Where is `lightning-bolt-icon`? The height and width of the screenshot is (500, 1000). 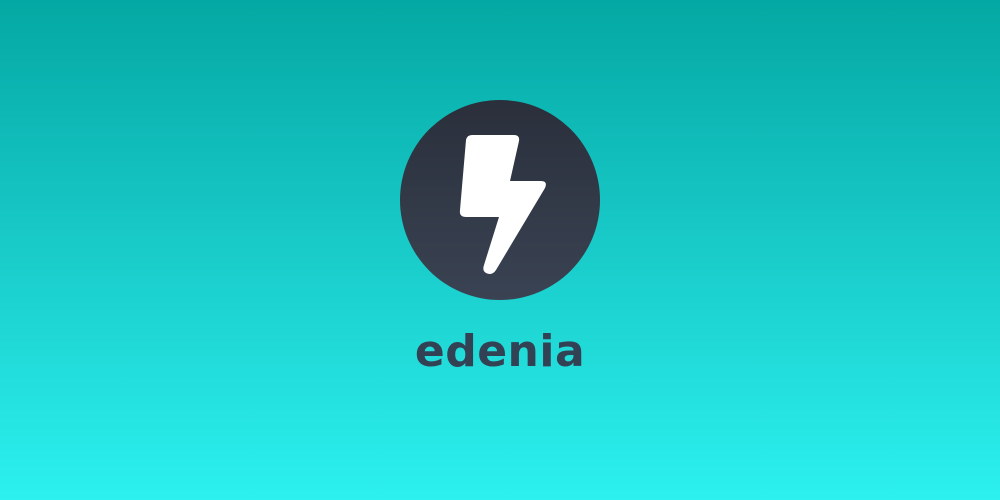 lightning-bolt-icon is located at coordinates (502, 204).